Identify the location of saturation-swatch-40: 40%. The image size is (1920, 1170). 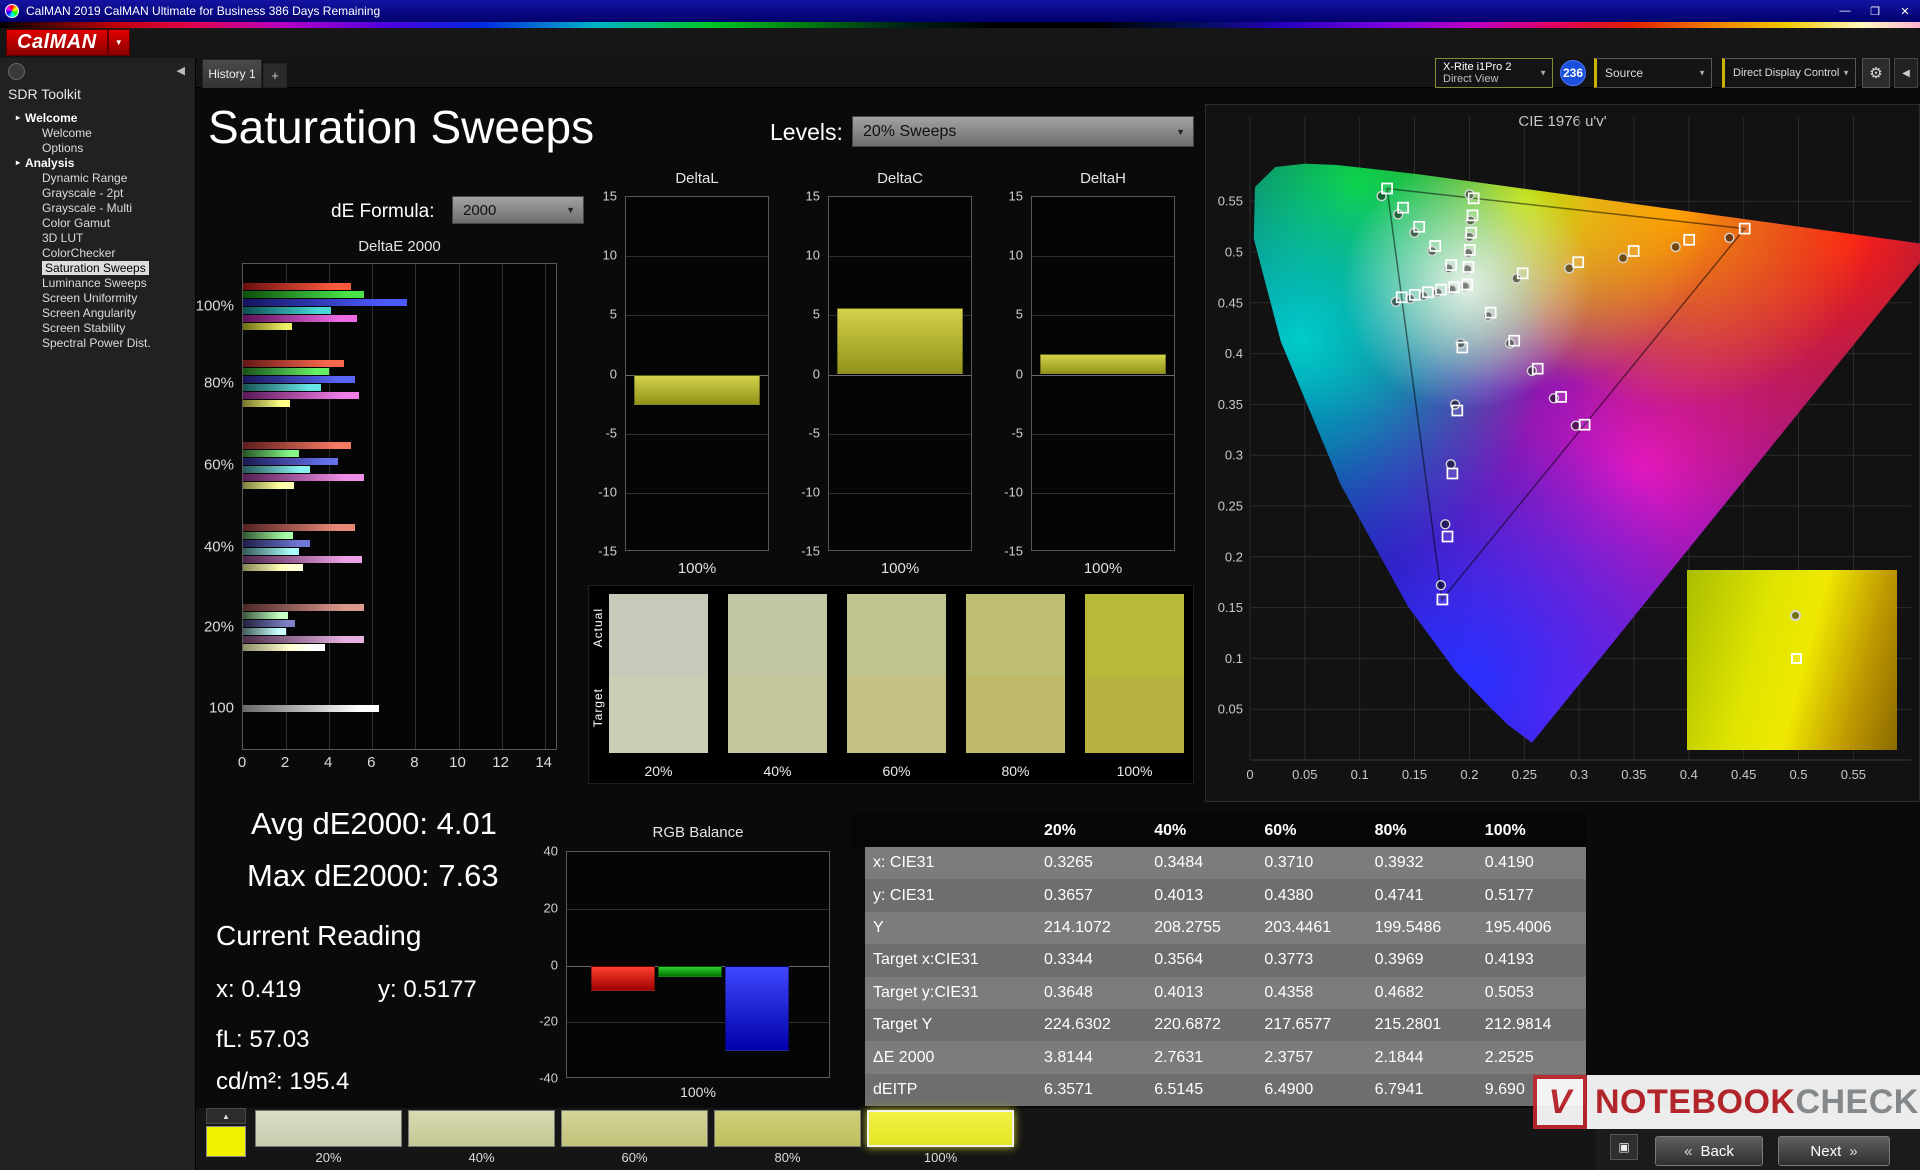
(777, 686).